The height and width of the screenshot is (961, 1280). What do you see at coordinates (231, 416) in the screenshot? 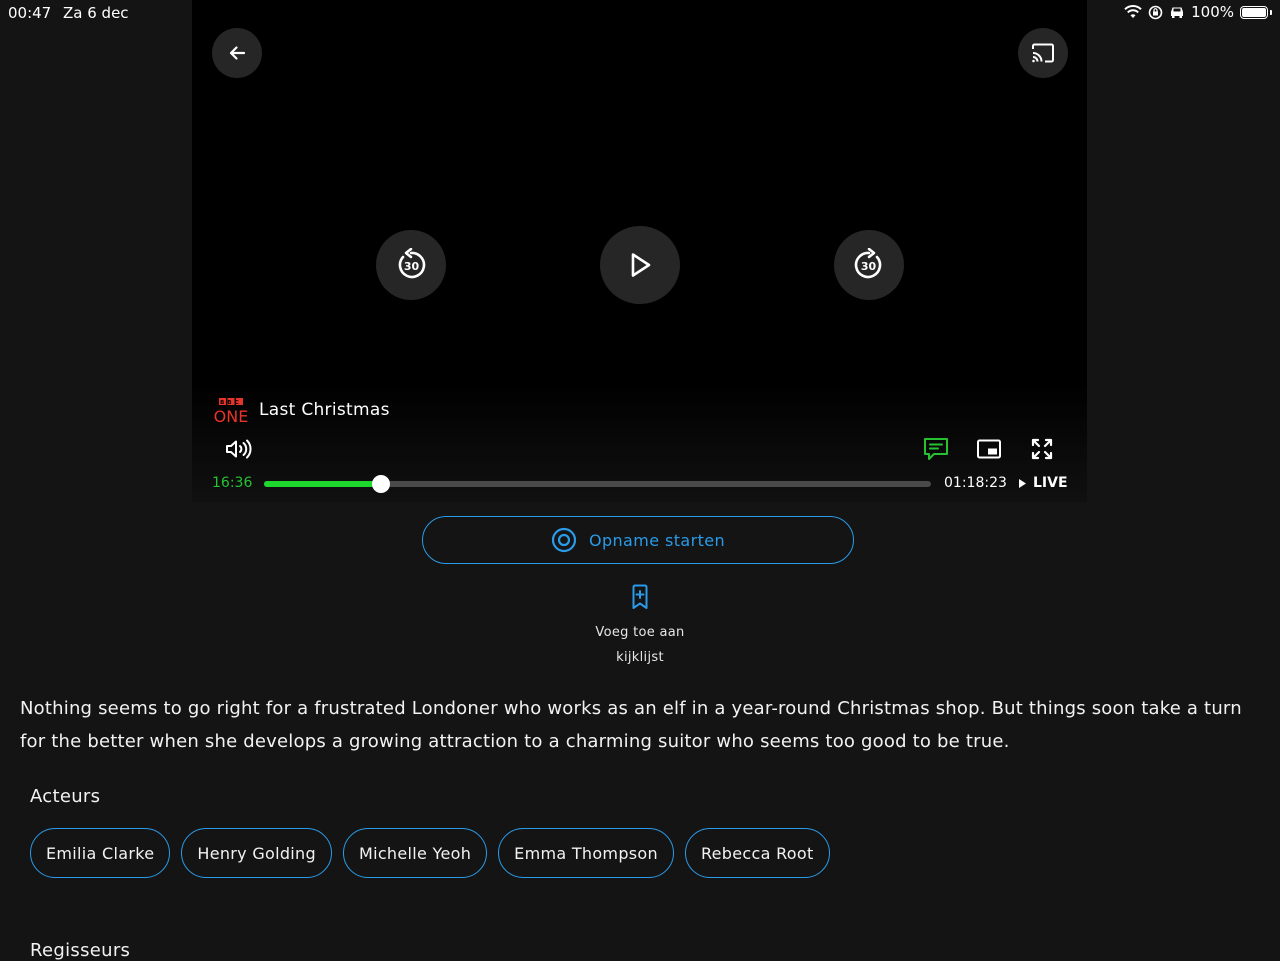
I see `channel-logo-bottom: ONE` at bounding box center [231, 416].